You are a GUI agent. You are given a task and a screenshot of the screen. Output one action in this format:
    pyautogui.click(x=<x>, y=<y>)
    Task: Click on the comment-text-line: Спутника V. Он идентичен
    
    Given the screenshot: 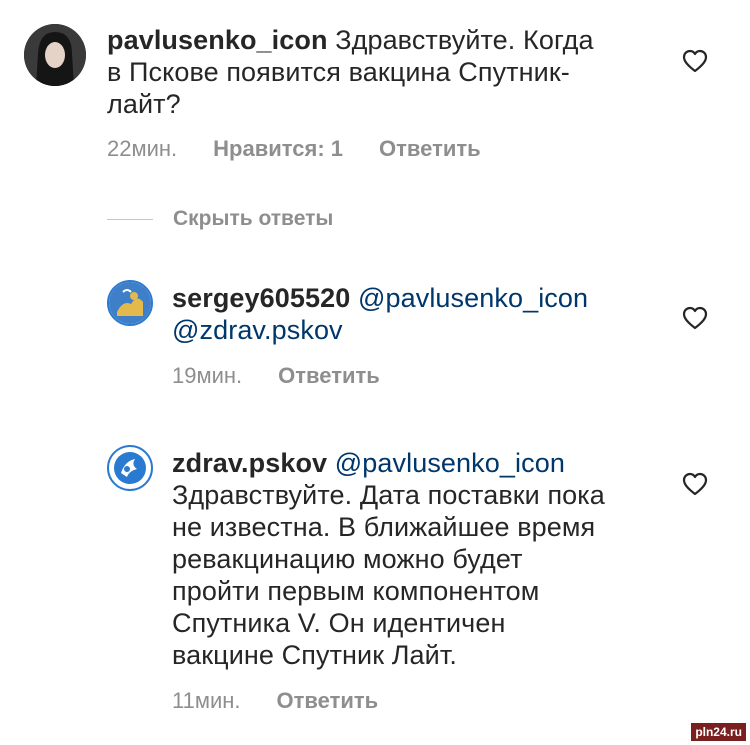 What is the action you would take?
    pyautogui.click(x=339, y=623)
    